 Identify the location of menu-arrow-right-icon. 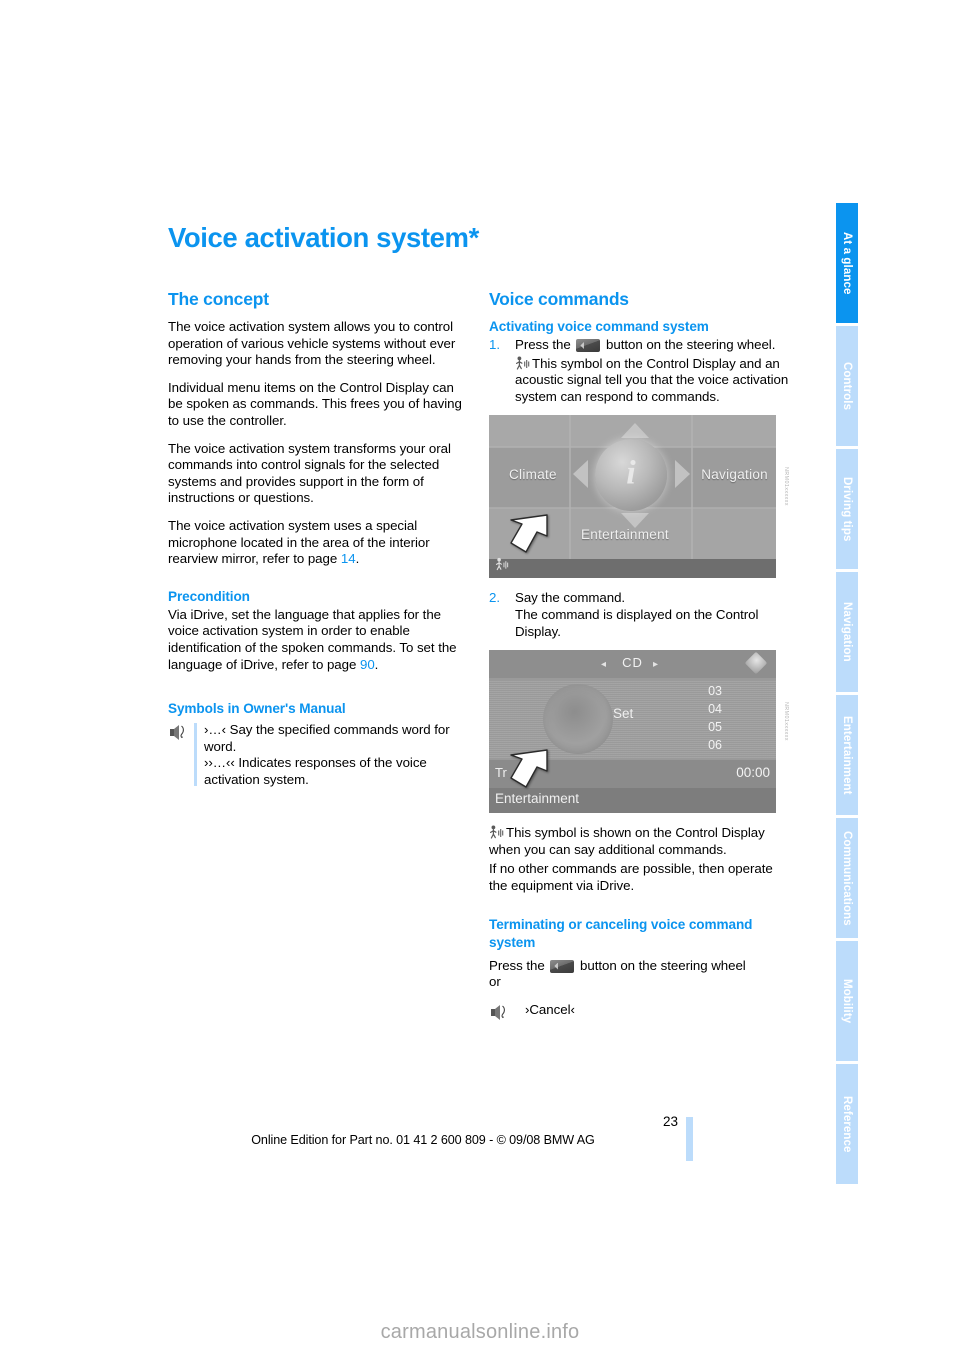
(682, 474).